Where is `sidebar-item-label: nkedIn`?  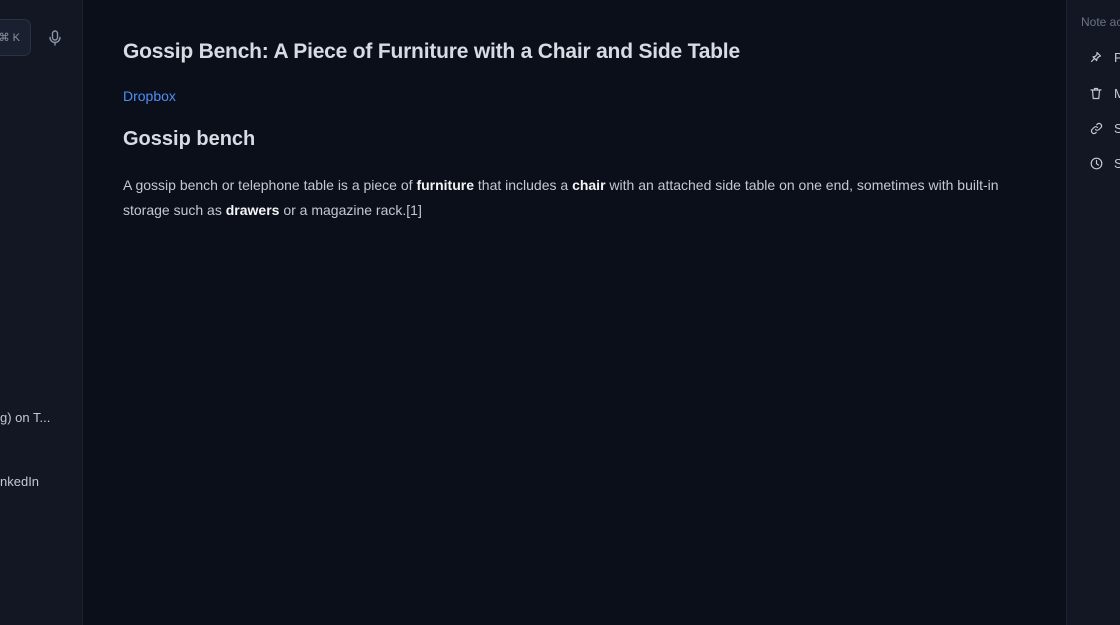 sidebar-item-label: nkedIn is located at coordinates (20, 481).